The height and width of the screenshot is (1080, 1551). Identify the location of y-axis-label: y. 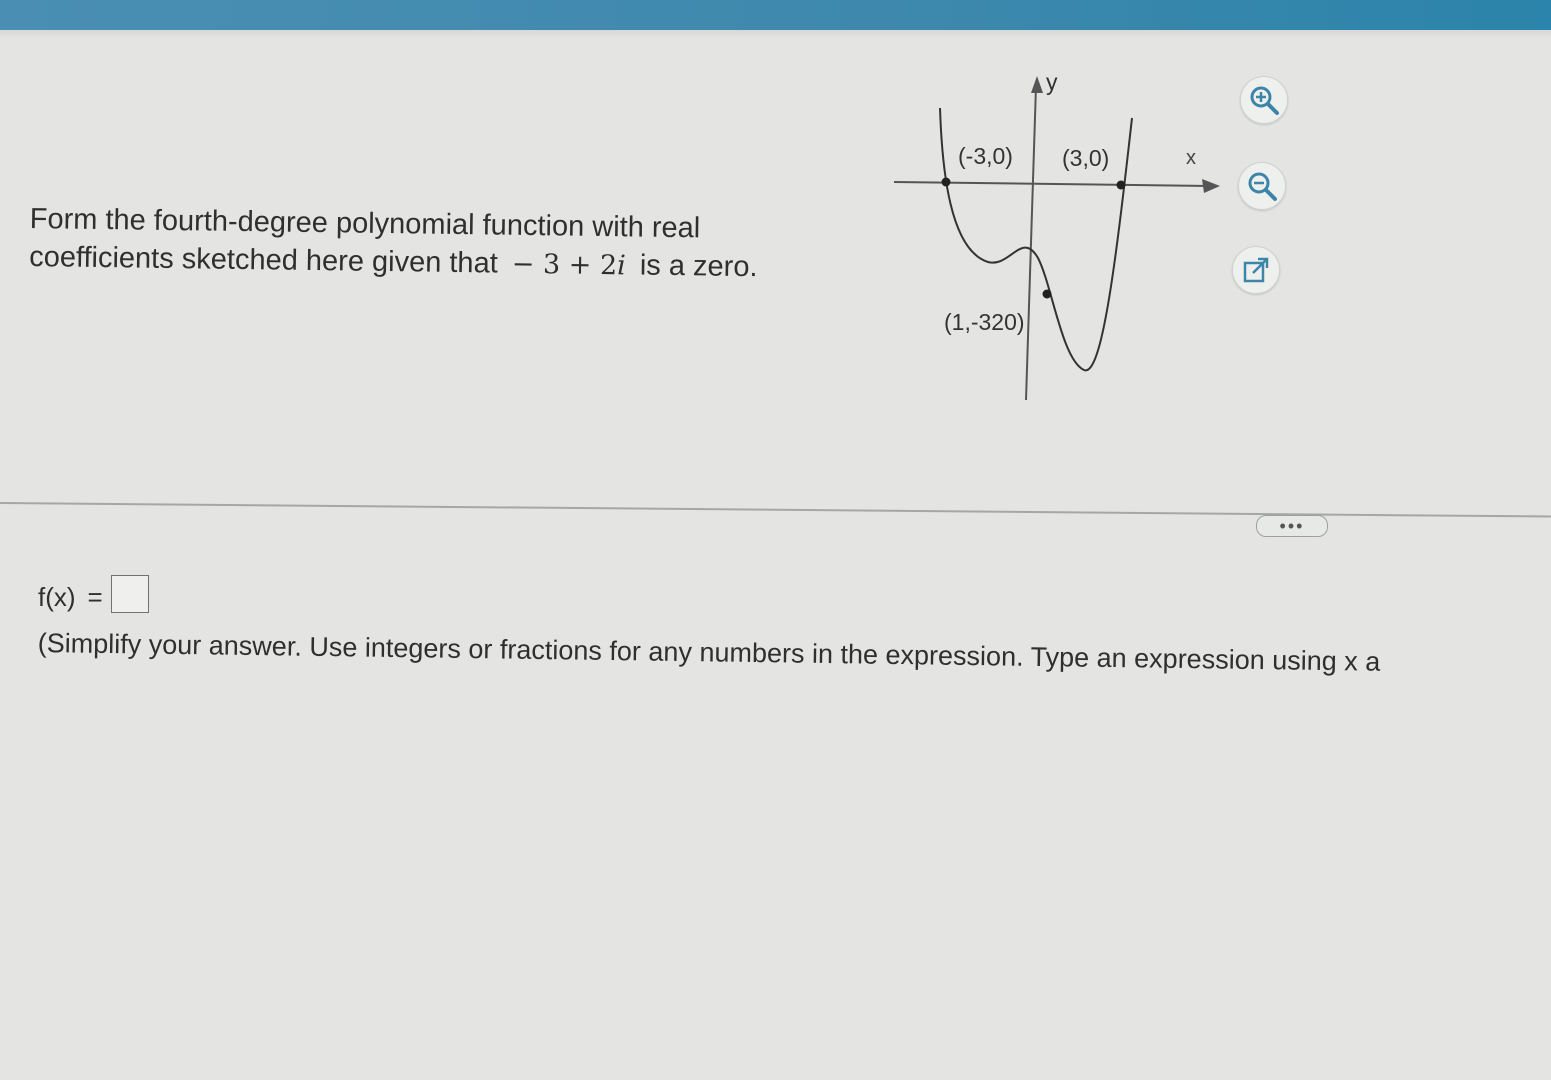
(1052, 82).